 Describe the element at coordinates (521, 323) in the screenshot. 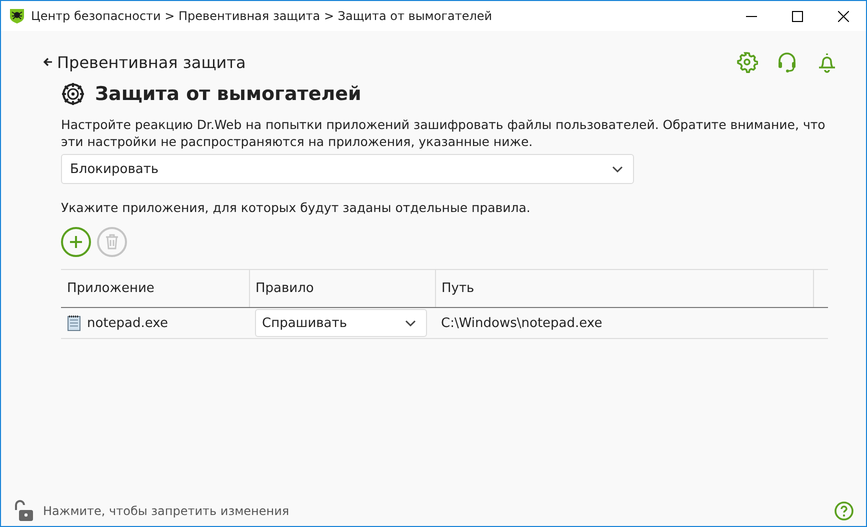

I see `app-path: C:\Windows\notepad.exe` at that location.